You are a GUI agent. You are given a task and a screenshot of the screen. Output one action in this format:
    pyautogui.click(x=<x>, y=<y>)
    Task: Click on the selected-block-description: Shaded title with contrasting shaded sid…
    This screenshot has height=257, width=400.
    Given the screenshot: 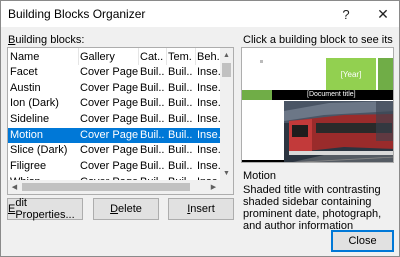 What is the action you would take?
    pyautogui.click(x=312, y=208)
    